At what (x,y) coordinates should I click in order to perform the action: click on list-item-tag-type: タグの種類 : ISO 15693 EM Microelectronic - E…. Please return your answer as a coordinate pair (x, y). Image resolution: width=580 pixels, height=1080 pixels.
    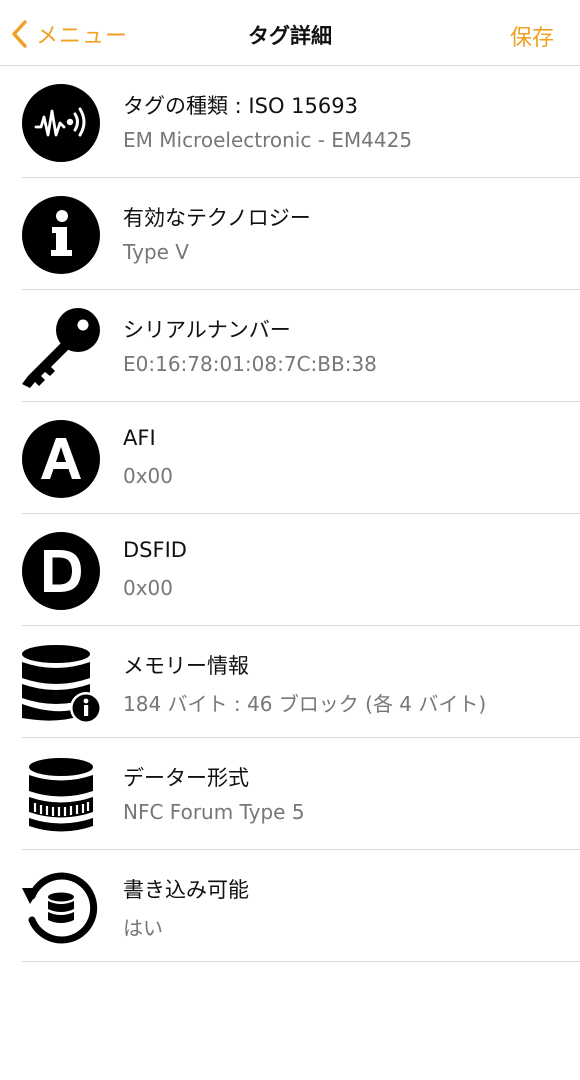
    Looking at the image, I should click on (290, 122).